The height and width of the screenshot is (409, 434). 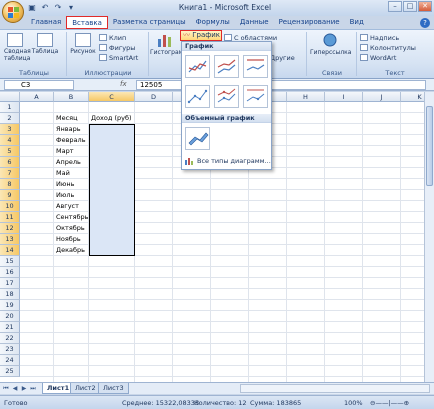 What do you see at coordinates (10, 360) in the screenshot?
I see `row-header-24: 24` at bounding box center [10, 360].